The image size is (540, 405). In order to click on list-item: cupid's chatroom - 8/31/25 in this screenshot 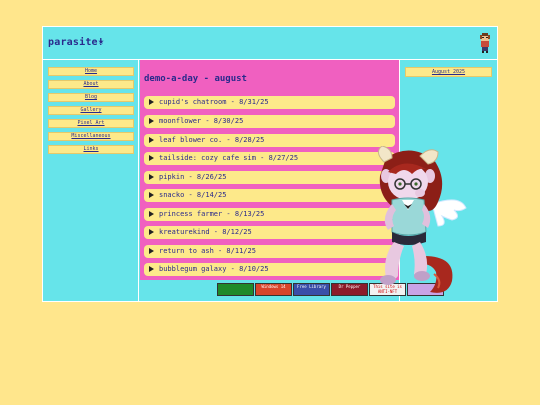, I will do `click(269, 102)`.